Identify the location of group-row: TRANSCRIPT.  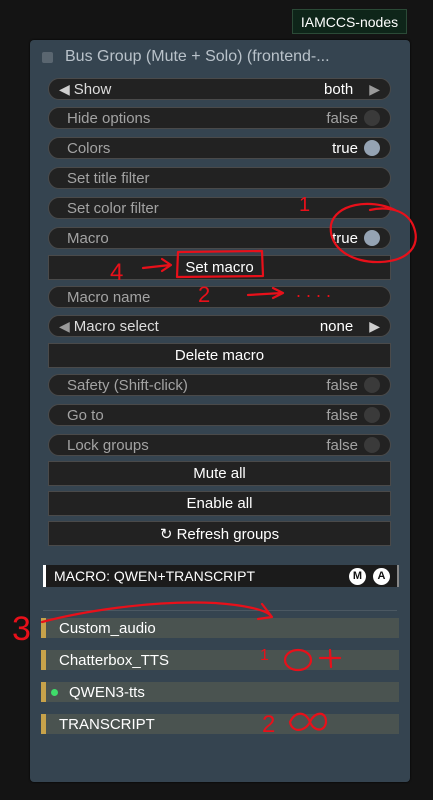
(220, 724).